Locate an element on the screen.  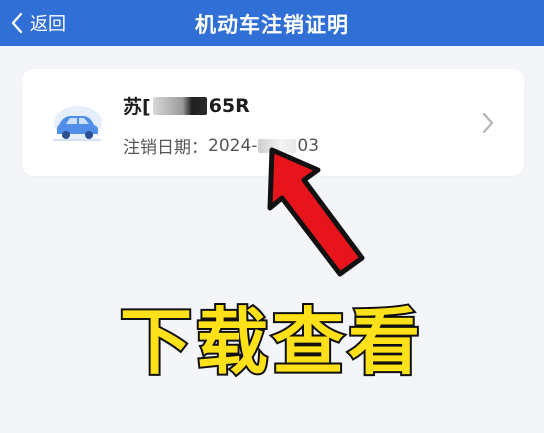
date-label: 注销日期： is located at coordinates (165, 148).